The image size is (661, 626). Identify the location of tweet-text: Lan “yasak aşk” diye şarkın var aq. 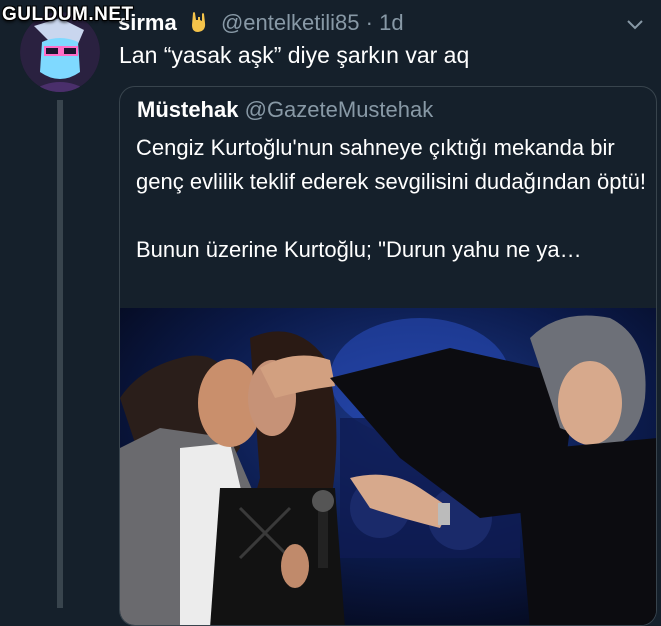
(294, 55).